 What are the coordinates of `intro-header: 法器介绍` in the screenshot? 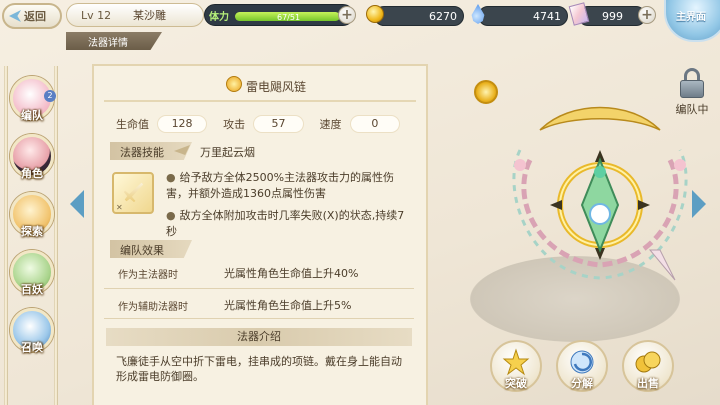 It's located at (259, 337).